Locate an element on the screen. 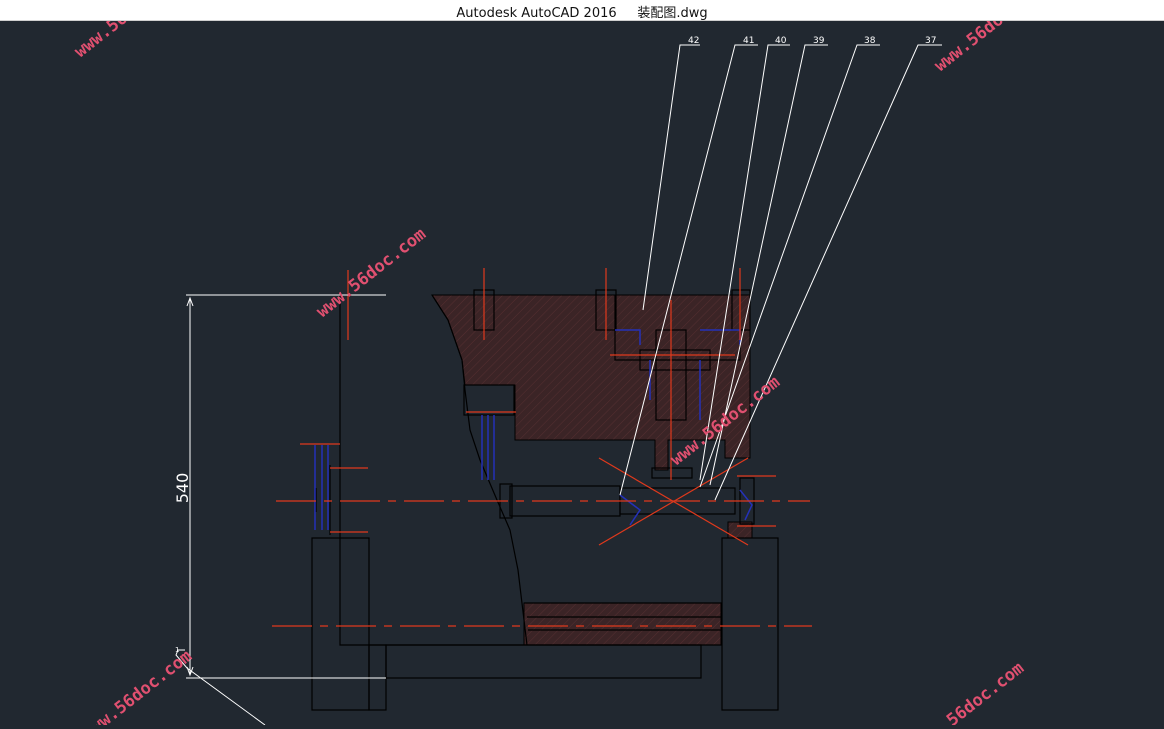  title-bar: Autodesk AutoCAD 2016 装配图.dwg is located at coordinates (582, 10).